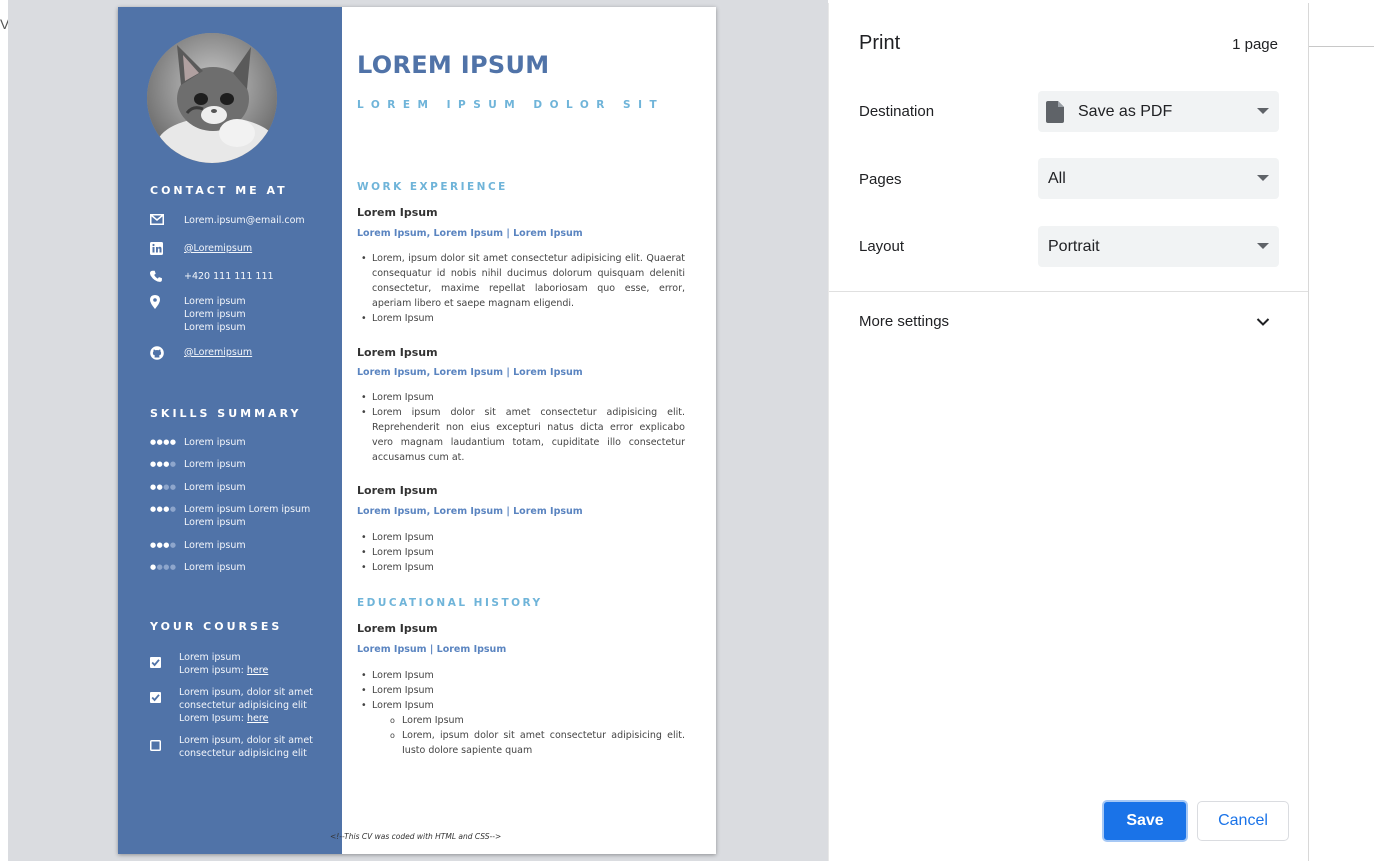  I want to click on destination-select: Save as PDF, so click(1158, 111).